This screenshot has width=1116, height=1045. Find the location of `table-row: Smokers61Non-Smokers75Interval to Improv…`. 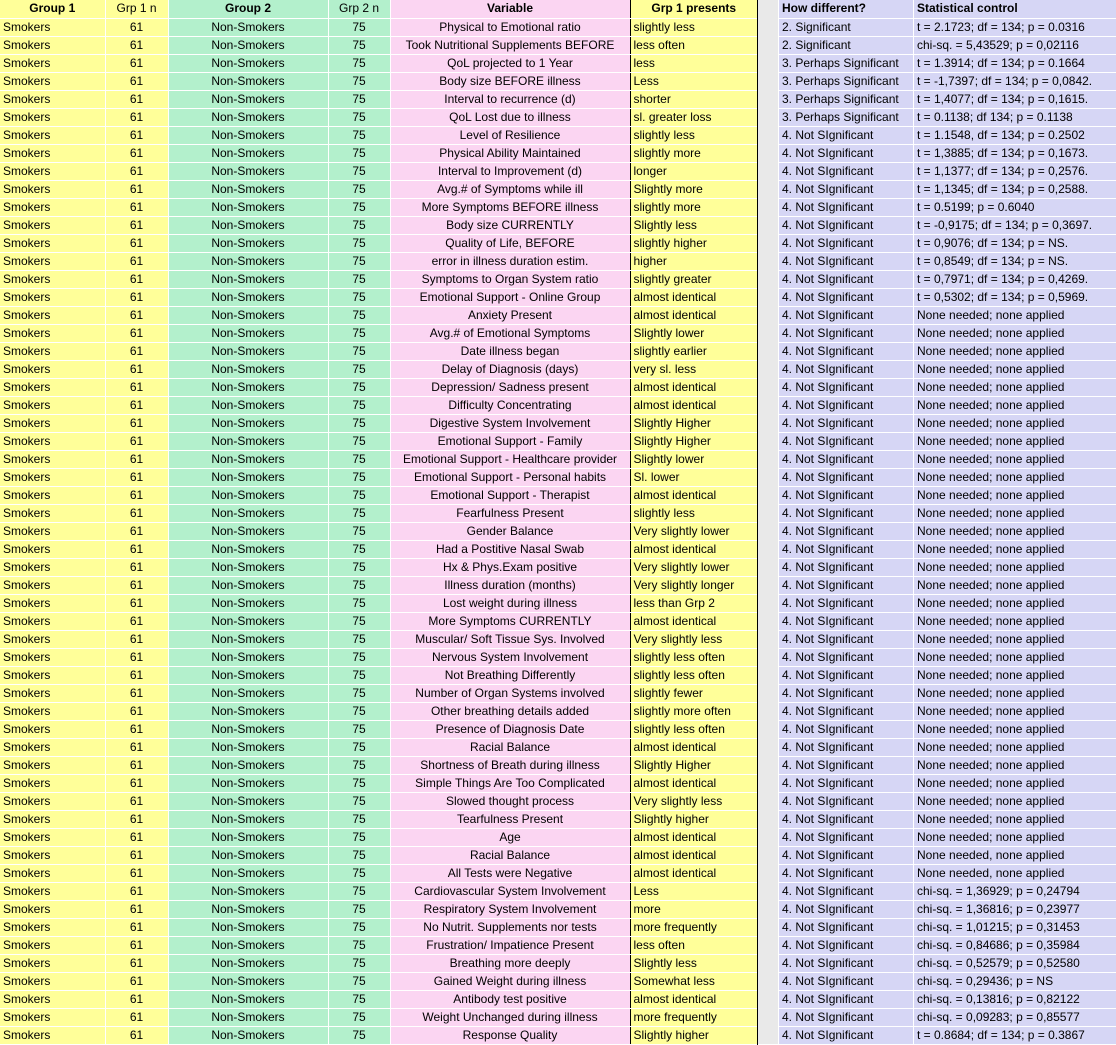

table-row: Smokers61Non-Smokers75Interval to Improv… is located at coordinates (378, 171).